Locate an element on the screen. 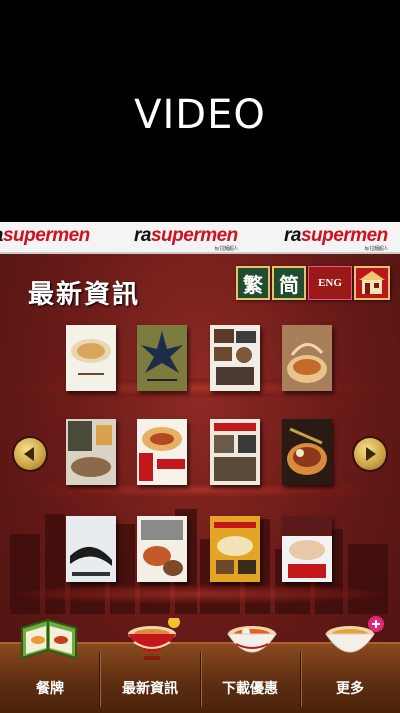 This screenshot has height=713, width=400. lang-traditional-button: 繁 is located at coordinates (253, 283).